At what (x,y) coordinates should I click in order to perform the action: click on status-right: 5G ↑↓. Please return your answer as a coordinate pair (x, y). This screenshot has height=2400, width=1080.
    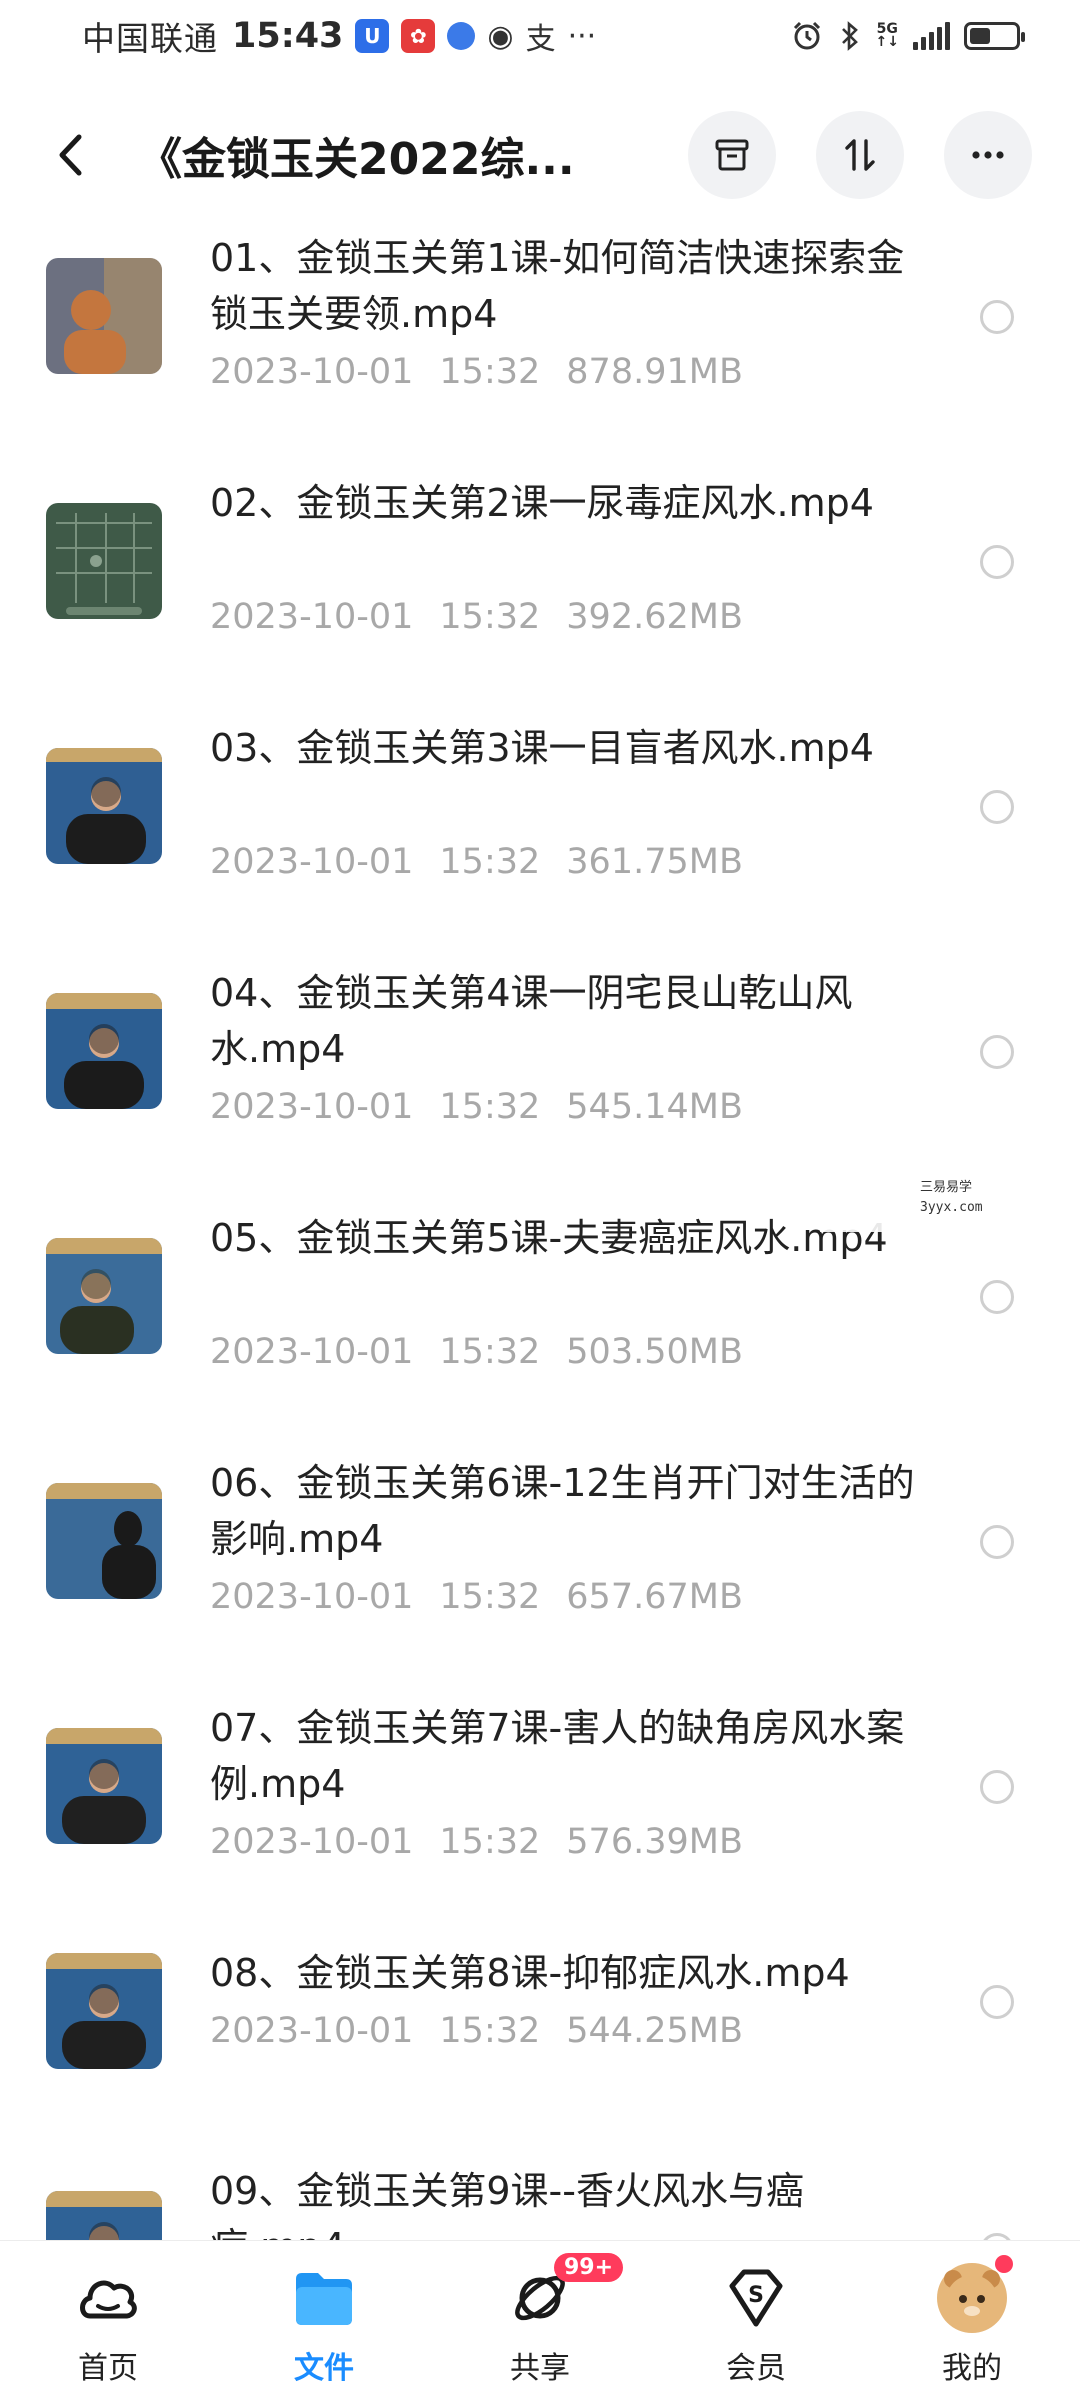
    Looking at the image, I should click on (907, 36).